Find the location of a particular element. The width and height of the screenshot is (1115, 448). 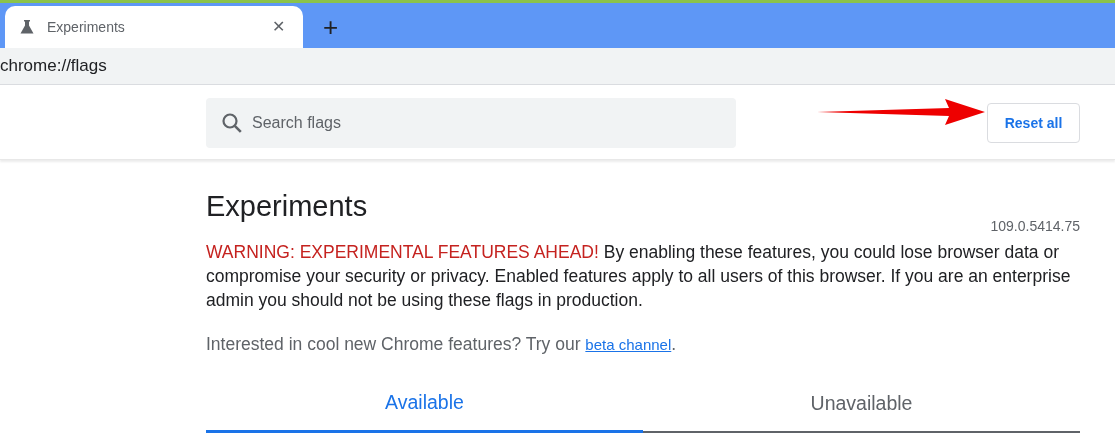

flags-tab: Available is located at coordinates (424, 404).